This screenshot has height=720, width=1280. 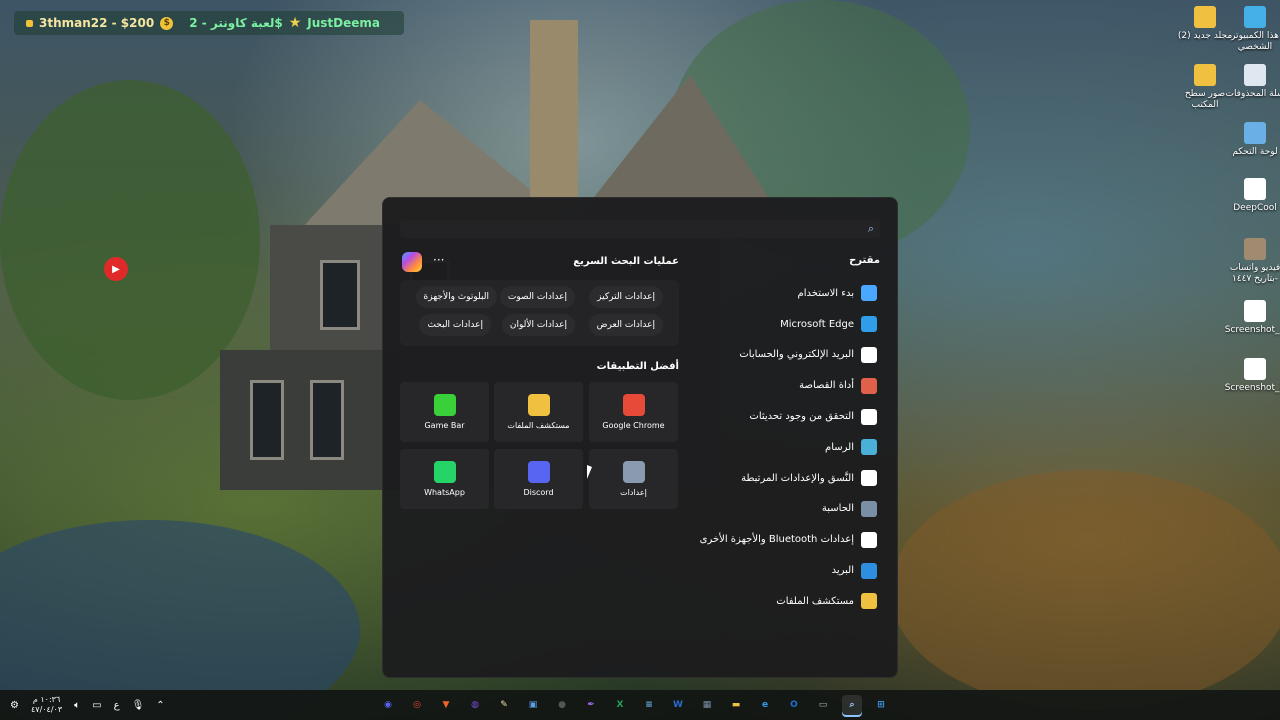 I want to click on desktop-icon: صور سطح المكتب, so click(x=1205, y=87).